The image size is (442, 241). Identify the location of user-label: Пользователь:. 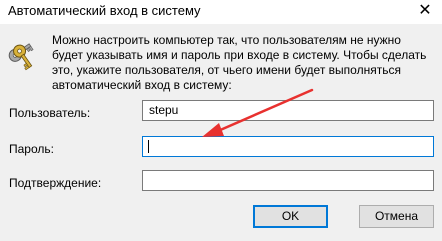
(50, 113).